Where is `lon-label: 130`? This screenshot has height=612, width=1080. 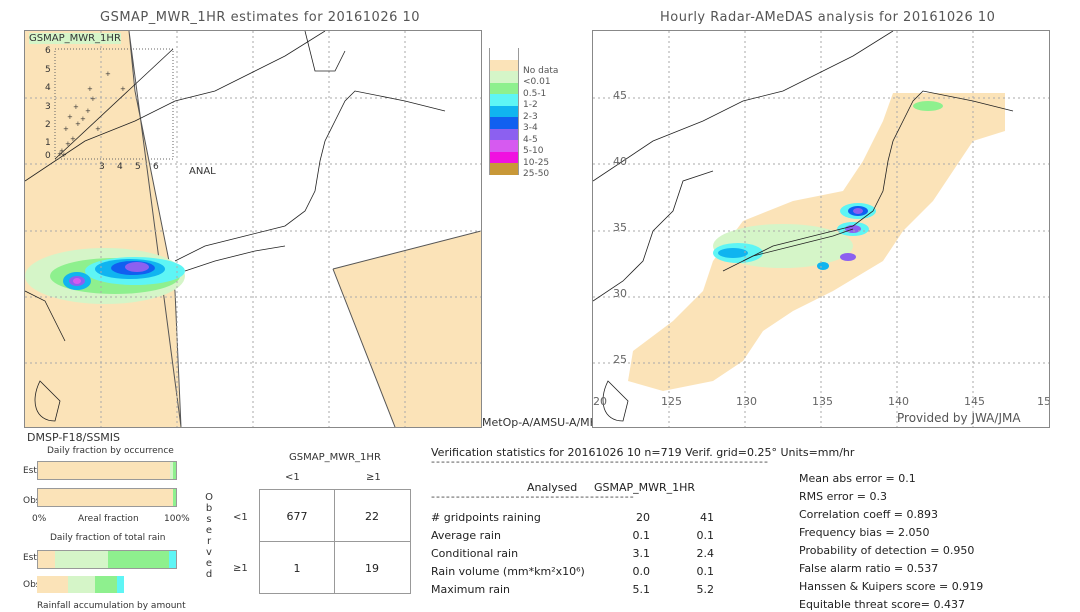
lon-label: 130 is located at coordinates (746, 401).